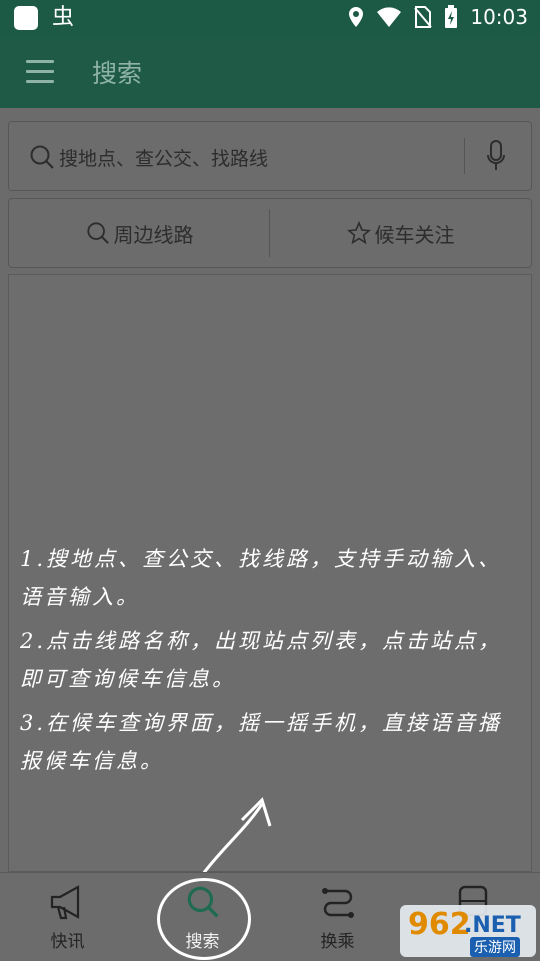  What do you see at coordinates (337, 942) in the screenshot?
I see `nav-label: 换乘` at bounding box center [337, 942].